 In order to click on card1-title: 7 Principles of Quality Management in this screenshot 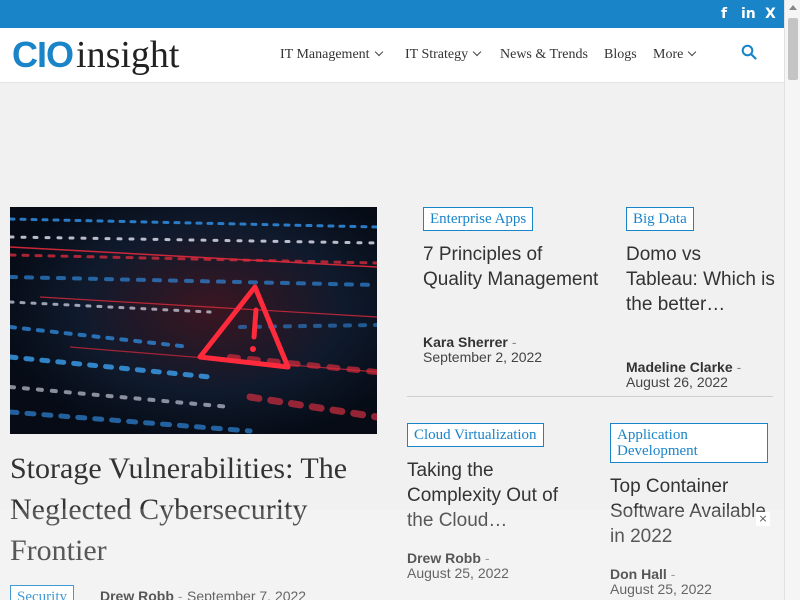, I will do `click(513, 267)`.